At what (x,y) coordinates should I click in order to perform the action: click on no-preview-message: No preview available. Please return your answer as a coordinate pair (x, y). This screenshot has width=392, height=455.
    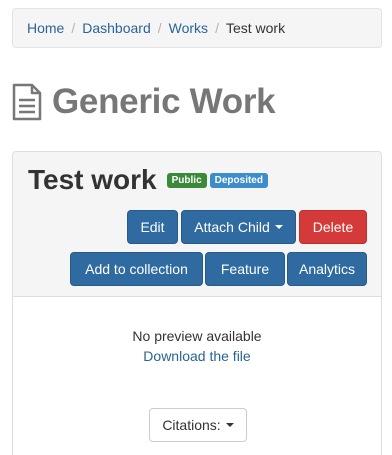
    Looking at the image, I should click on (197, 336).